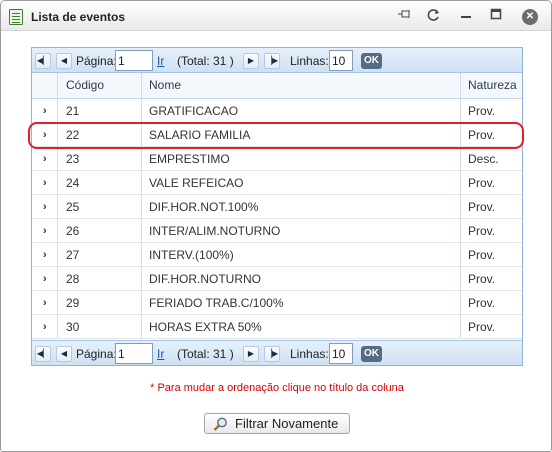 This screenshot has width=552, height=452. I want to click on table-row: › 27 INTERV.(100%) Prov., so click(277, 255).